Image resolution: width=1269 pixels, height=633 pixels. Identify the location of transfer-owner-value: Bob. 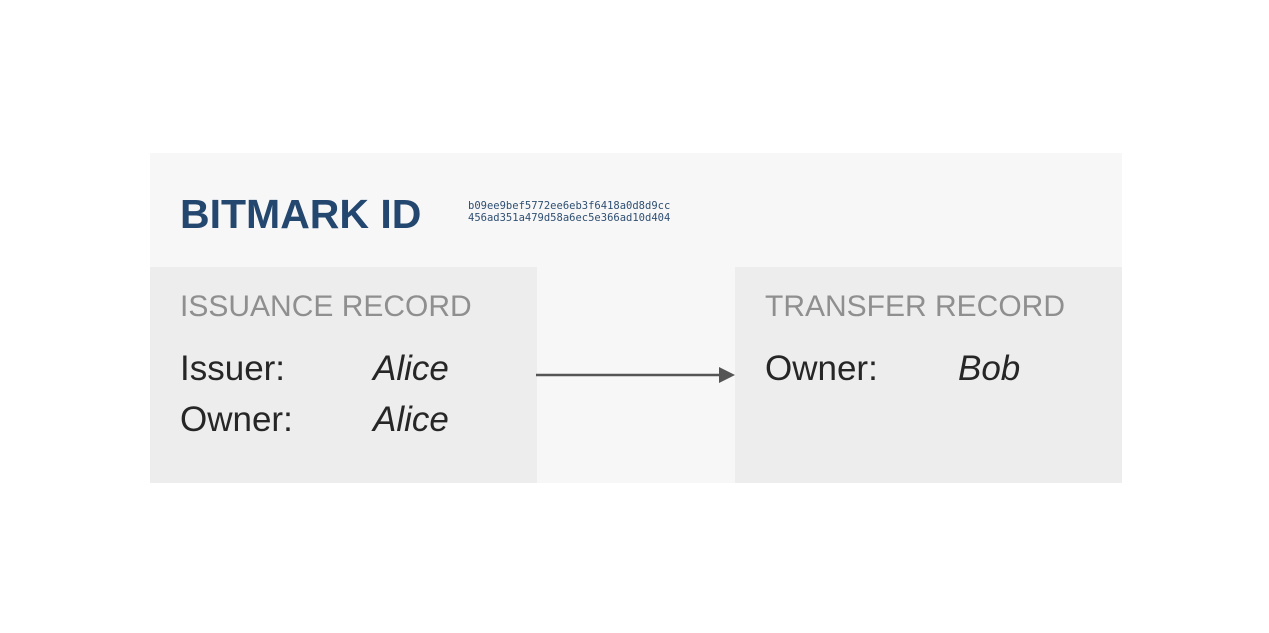
(989, 368).